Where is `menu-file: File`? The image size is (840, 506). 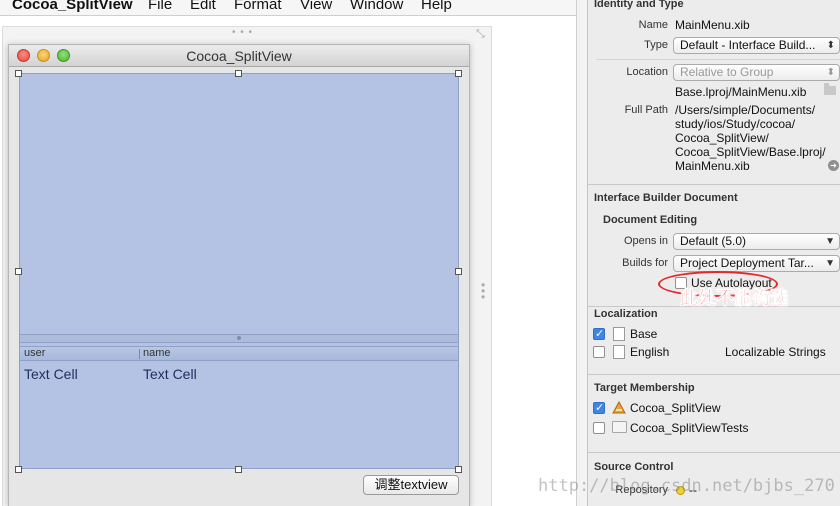
menu-file: File is located at coordinates (160, 6).